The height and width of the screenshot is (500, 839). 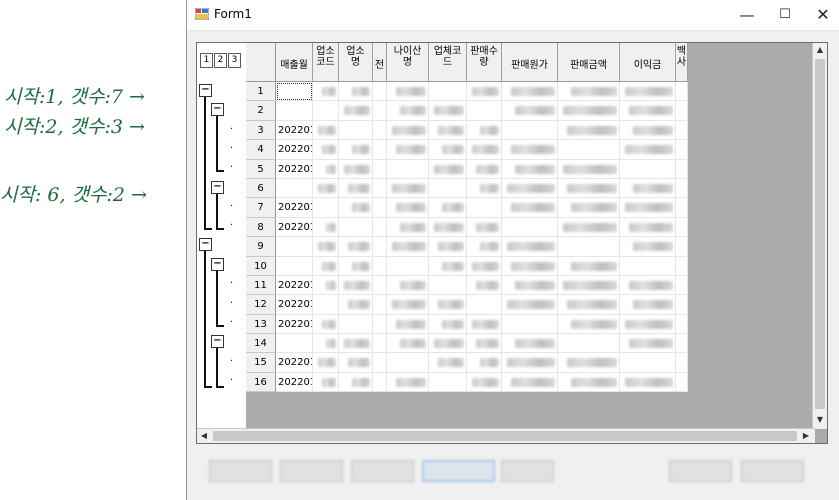 What do you see at coordinates (821, 15) in the screenshot?
I see `close-button: ✕` at bounding box center [821, 15].